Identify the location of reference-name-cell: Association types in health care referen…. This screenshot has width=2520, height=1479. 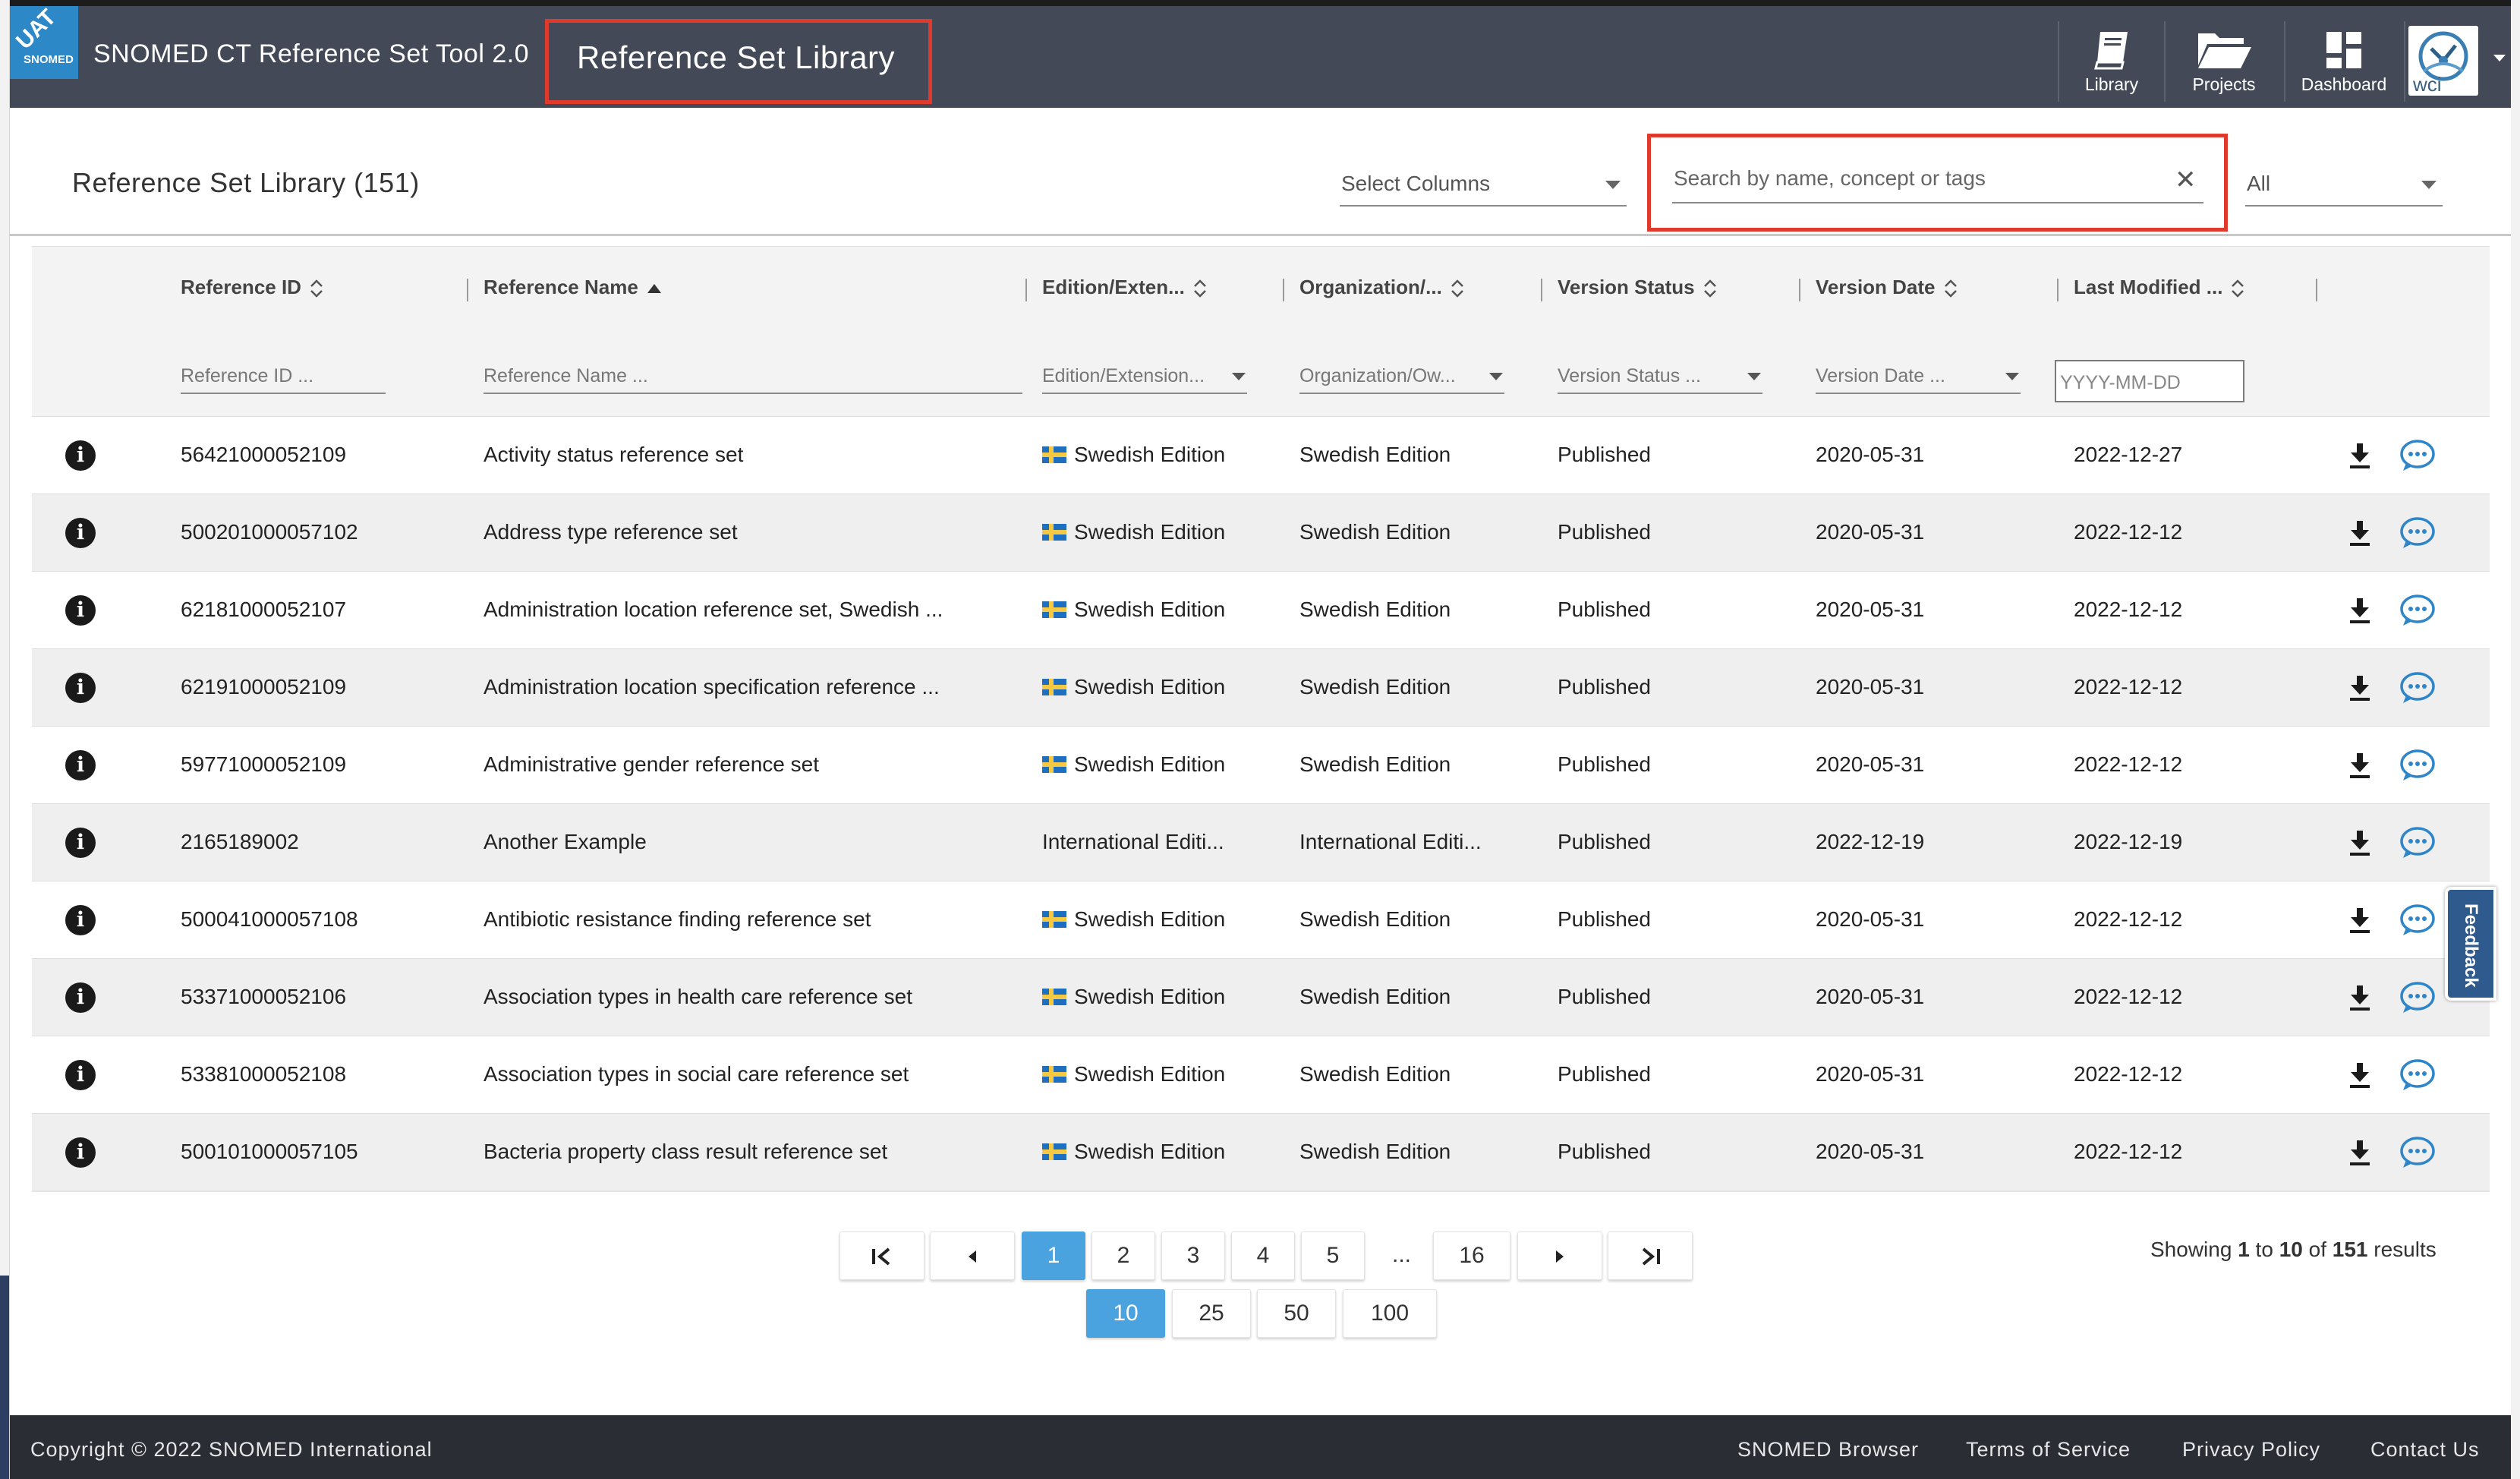
(698, 997).